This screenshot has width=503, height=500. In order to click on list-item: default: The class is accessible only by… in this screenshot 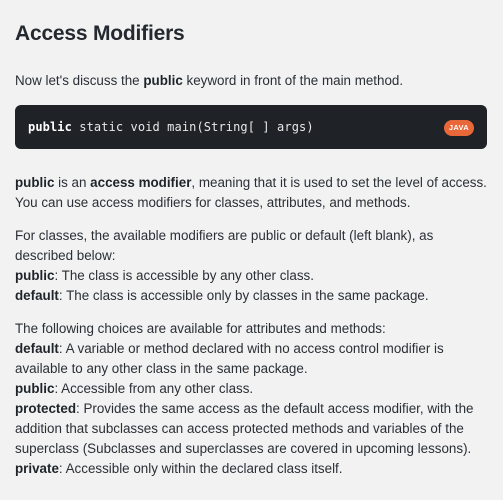, I will do `click(251, 296)`.